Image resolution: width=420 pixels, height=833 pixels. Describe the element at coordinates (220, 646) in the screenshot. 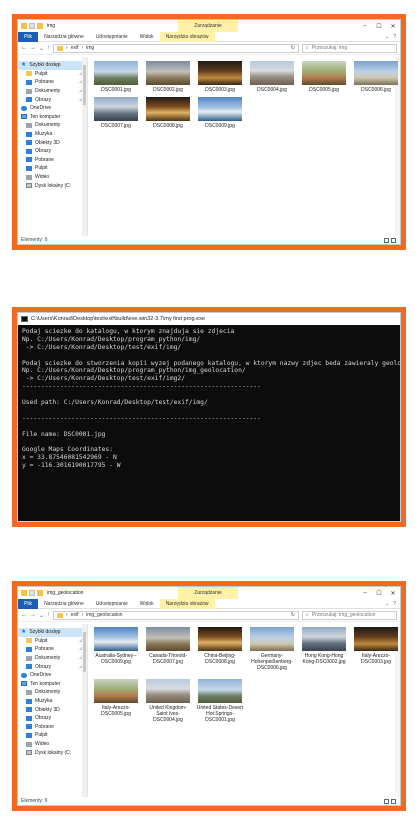

I see `file-item: China-Beijing-DSC0008.jpg` at that location.